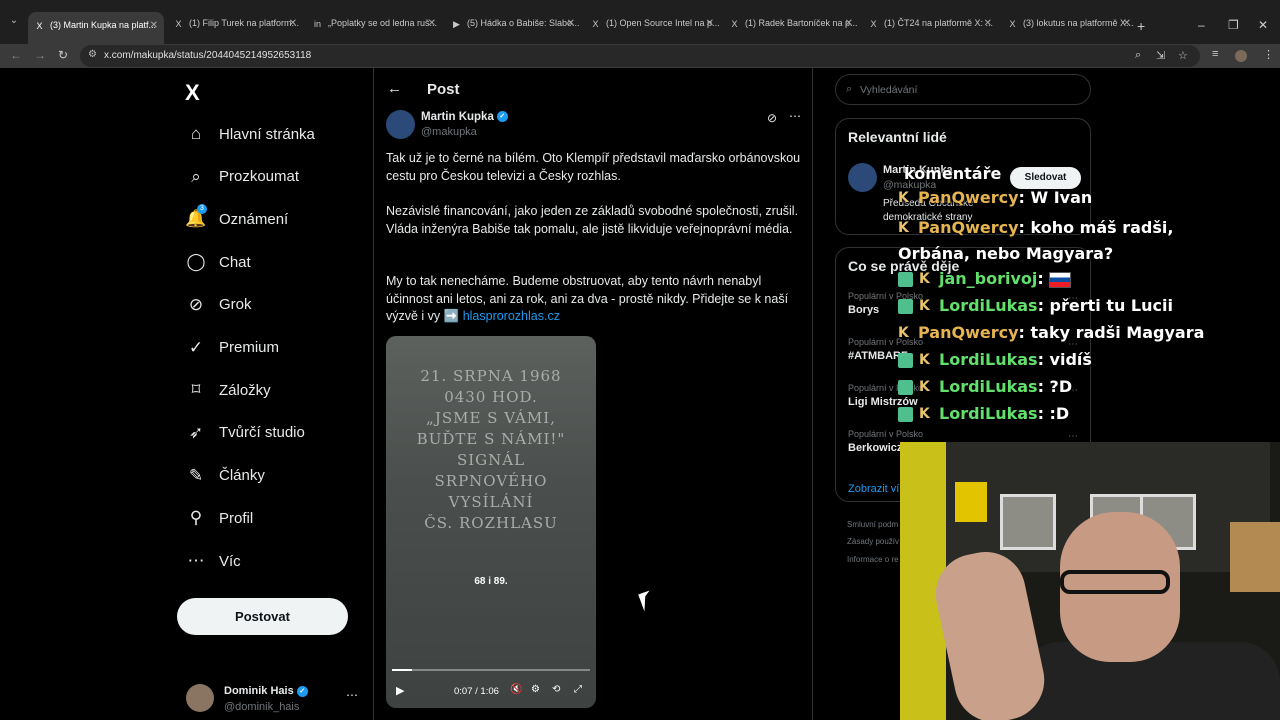 This screenshot has height=720, width=1280. What do you see at coordinates (217, 262) in the screenshot?
I see `sidebar-item-chat: ◯ Chat` at bounding box center [217, 262].